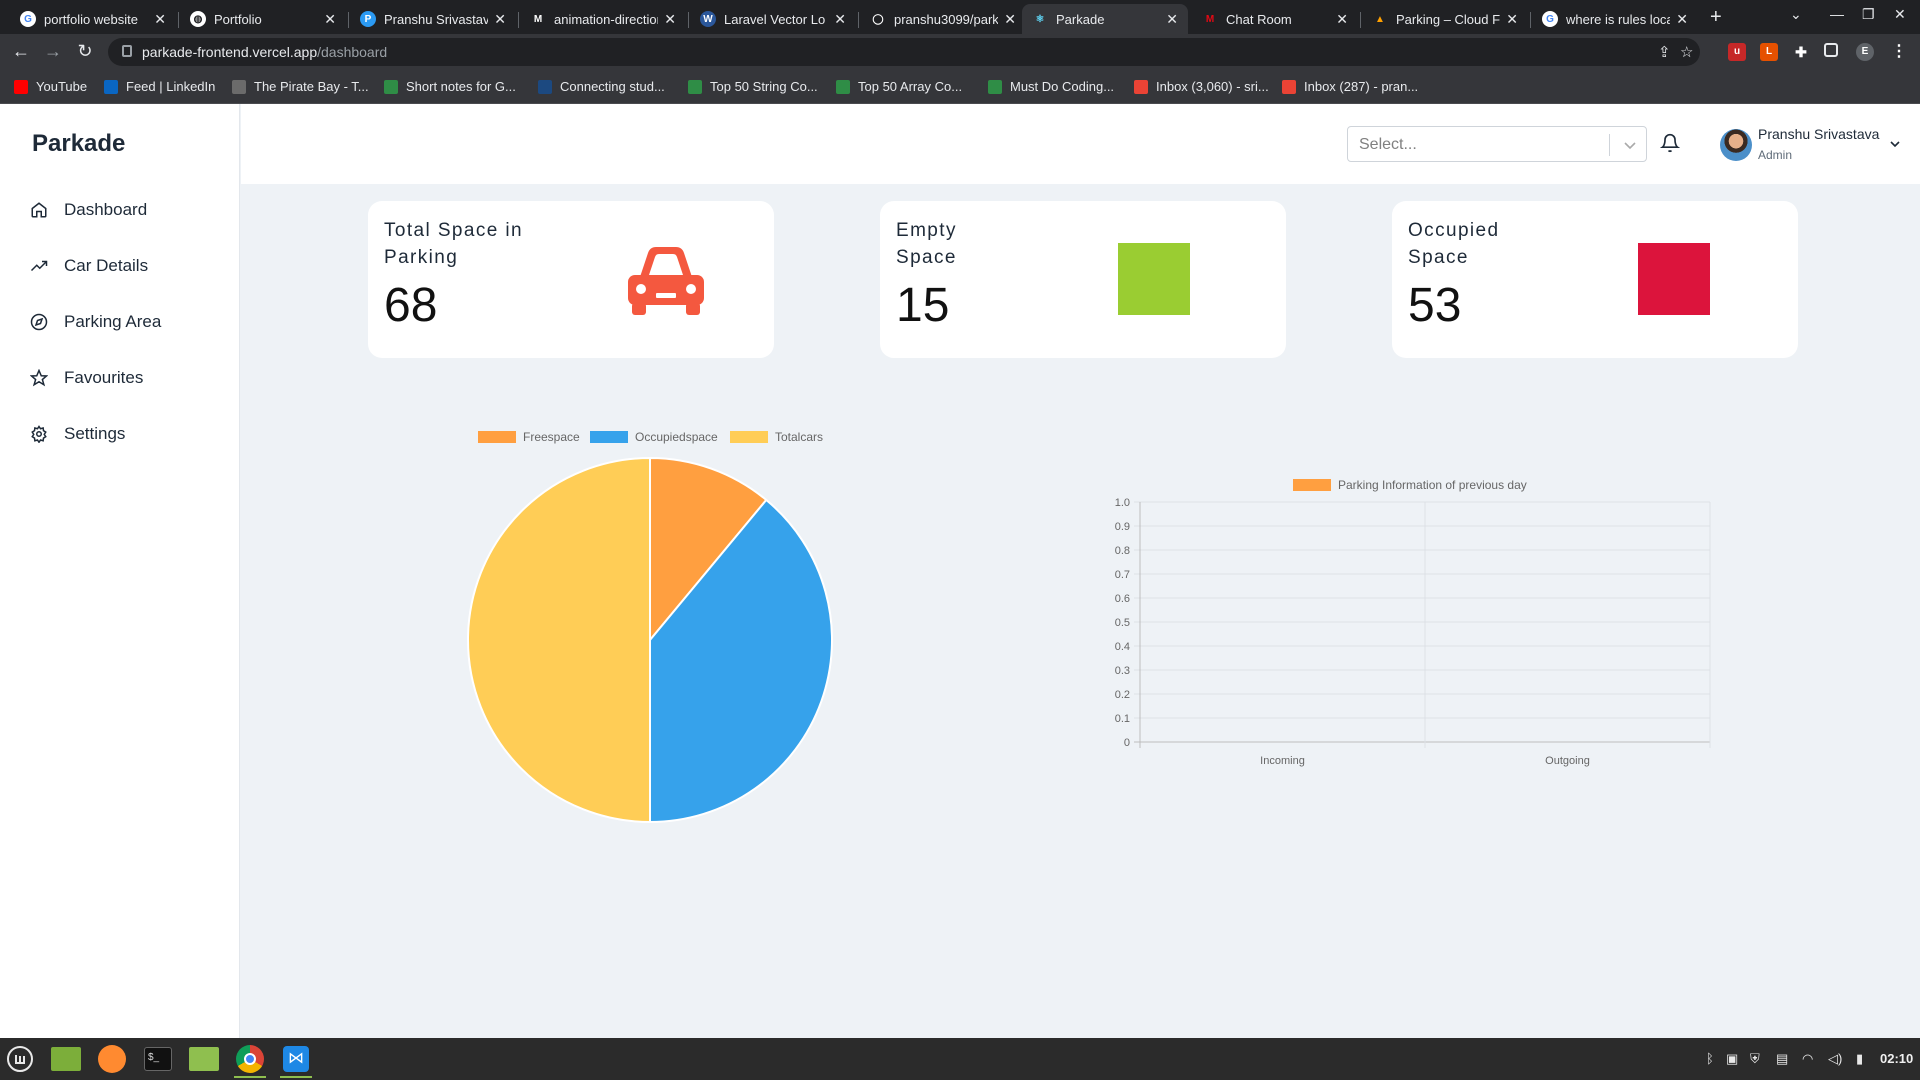 The image size is (1920, 1080). Describe the element at coordinates (960, 1059) in the screenshot. I see `os-taskbar: $_ ⋈ ᛒ ▣ ⛨ ▤ ◠ ◁) ▮ 02:10` at that location.